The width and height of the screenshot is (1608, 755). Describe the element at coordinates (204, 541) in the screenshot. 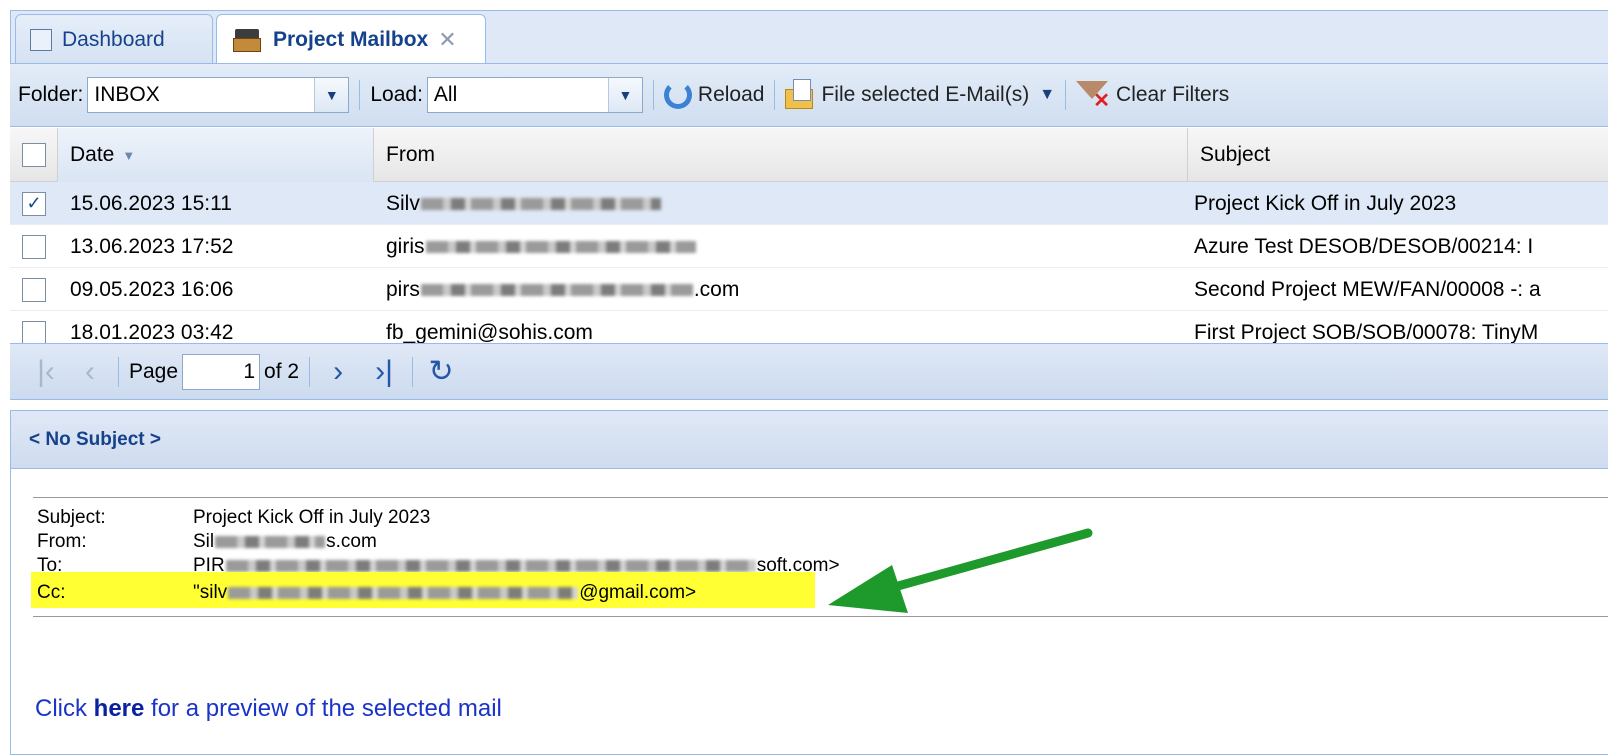

I see `mail-from-start: Sil` at that location.